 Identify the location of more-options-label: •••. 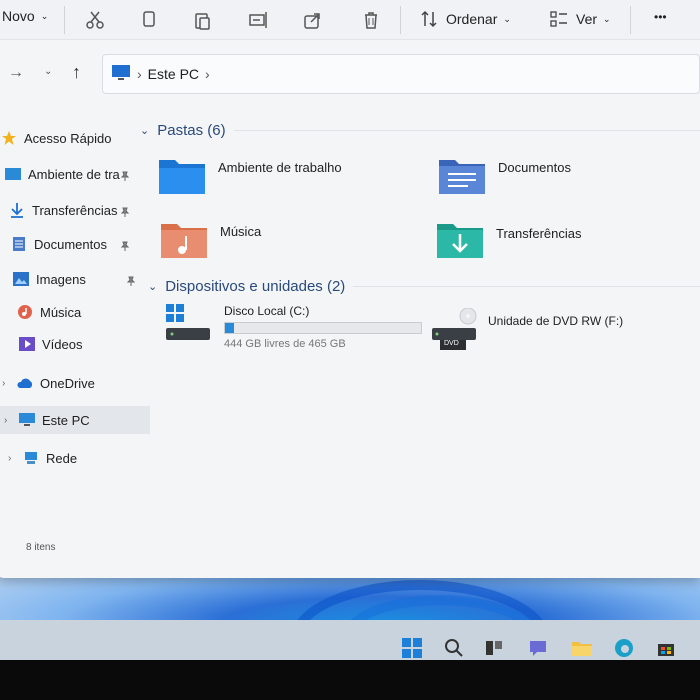
(660, 17).